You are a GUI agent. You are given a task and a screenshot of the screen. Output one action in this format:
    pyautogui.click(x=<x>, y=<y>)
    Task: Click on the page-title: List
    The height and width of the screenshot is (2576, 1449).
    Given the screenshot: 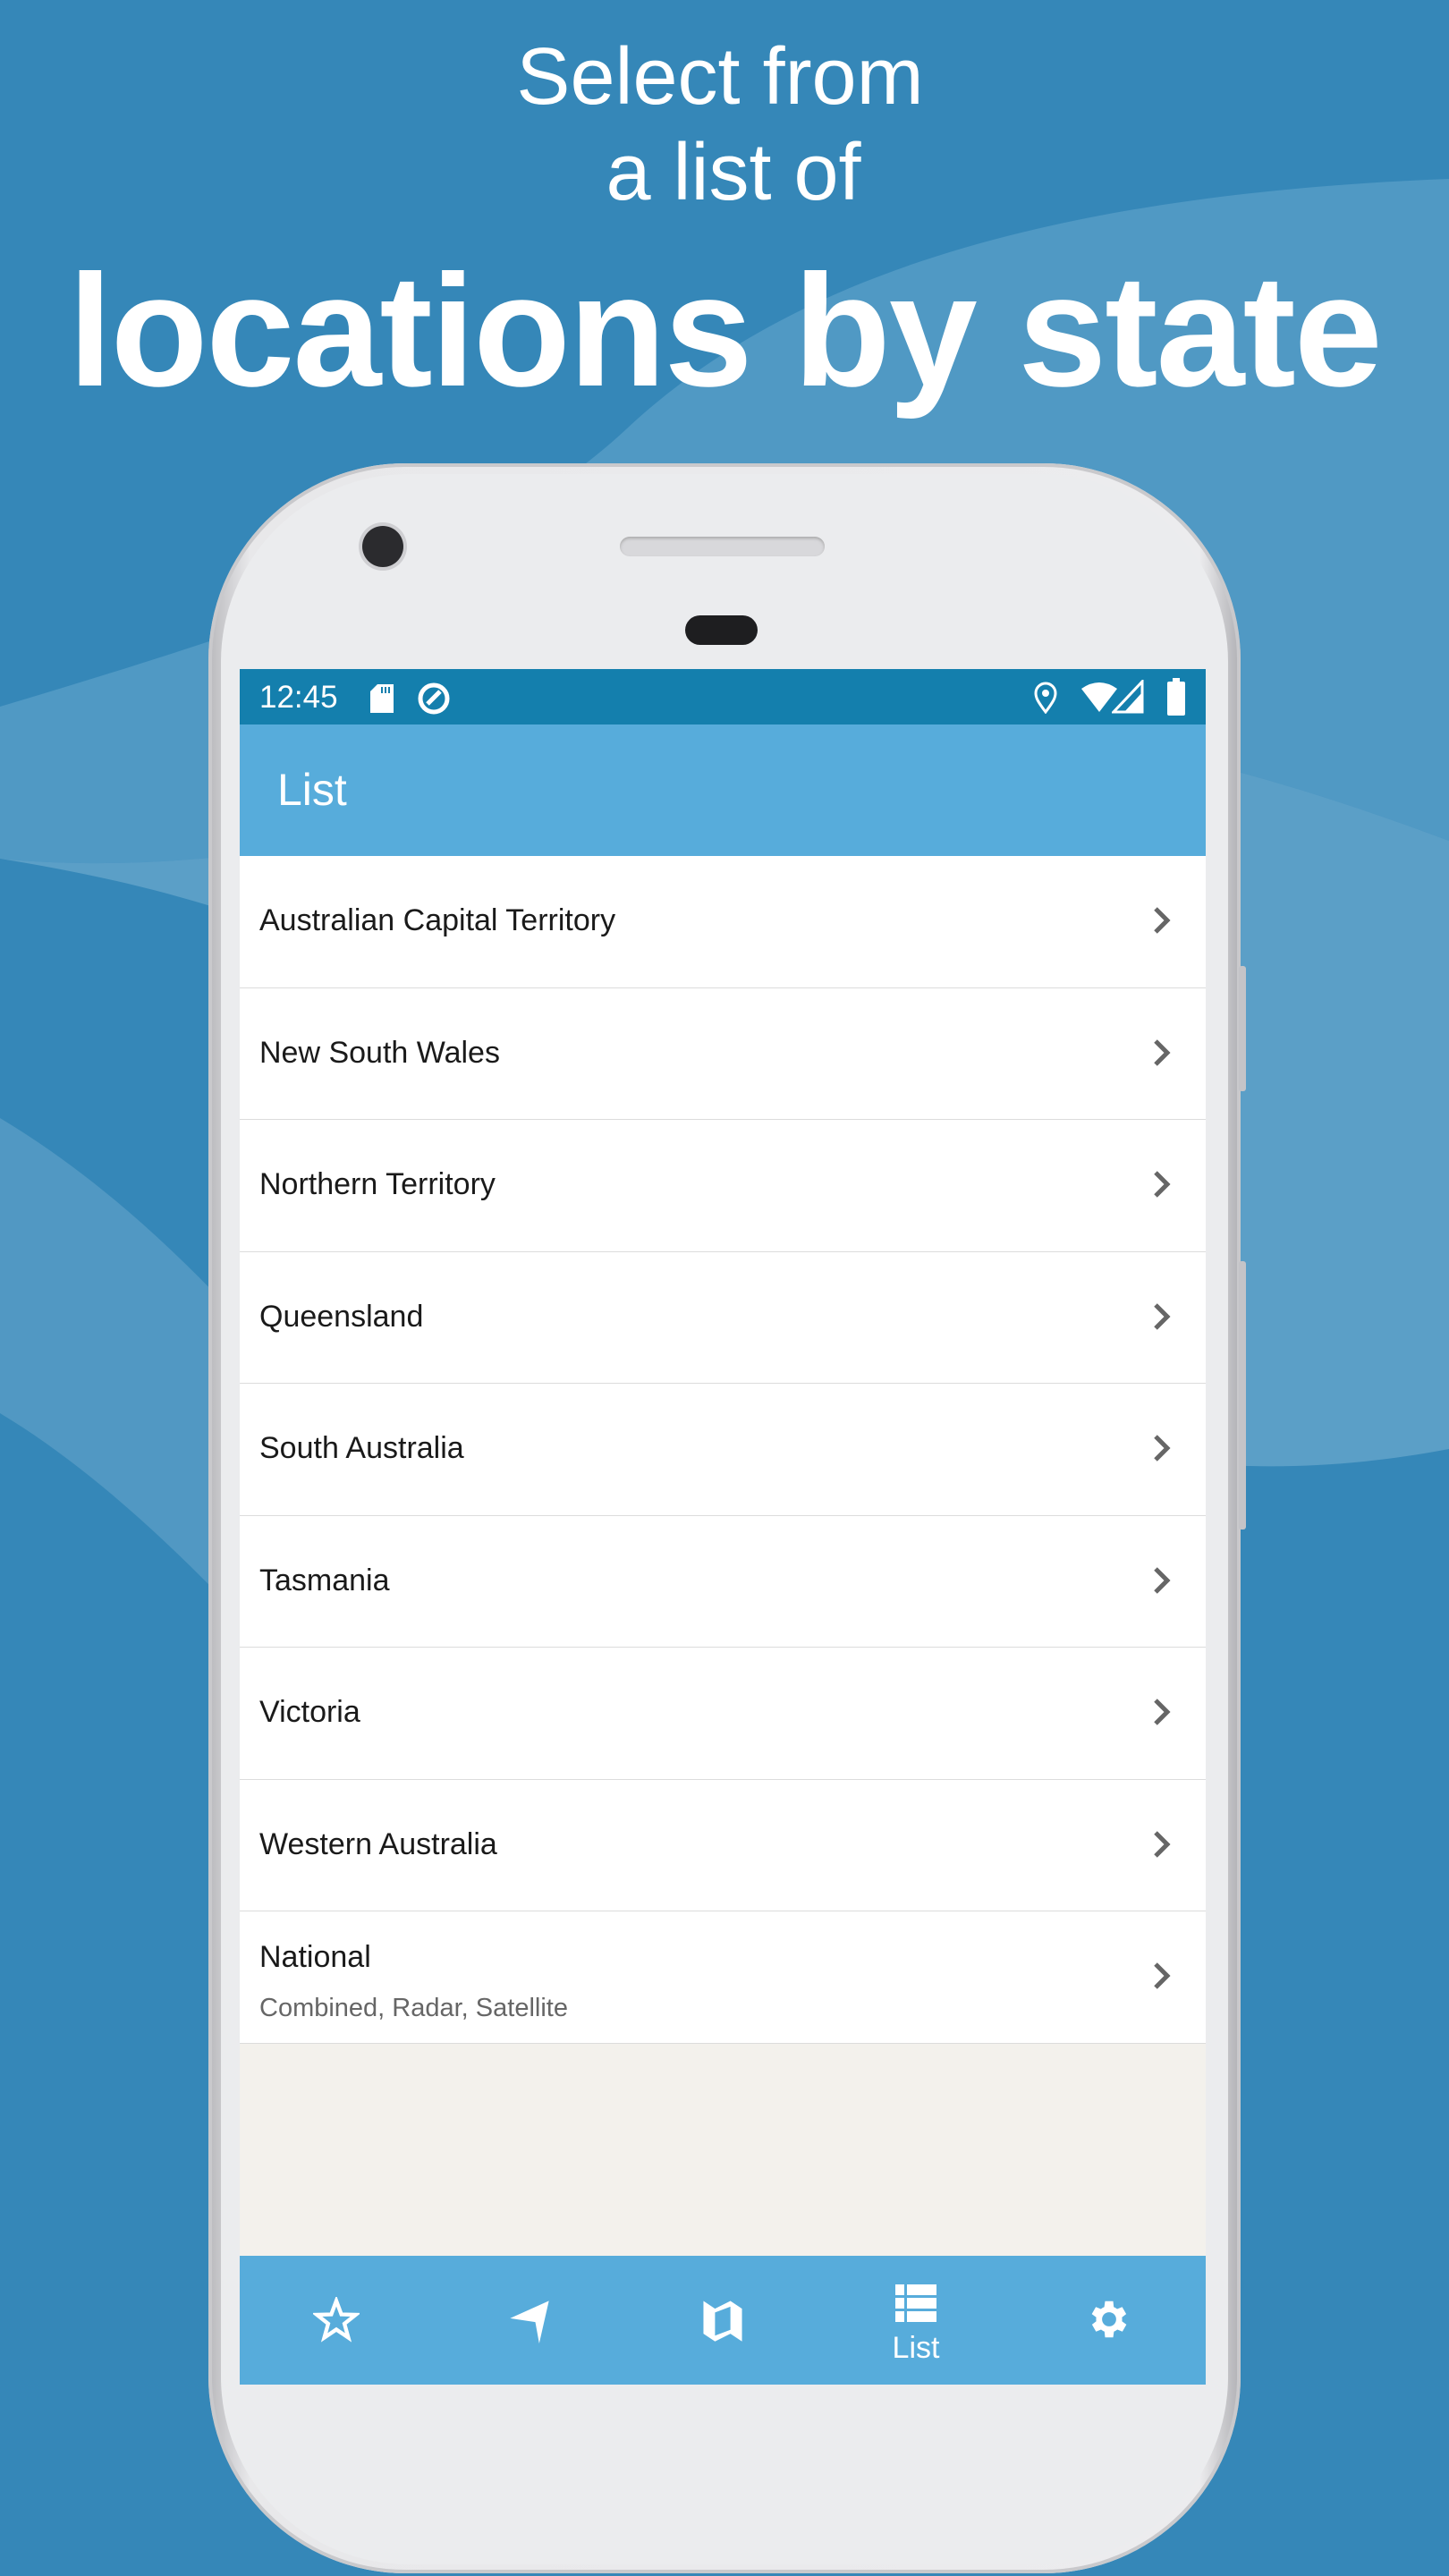 What is the action you would take?
    pyautogui.click(x=312, y=790)
    